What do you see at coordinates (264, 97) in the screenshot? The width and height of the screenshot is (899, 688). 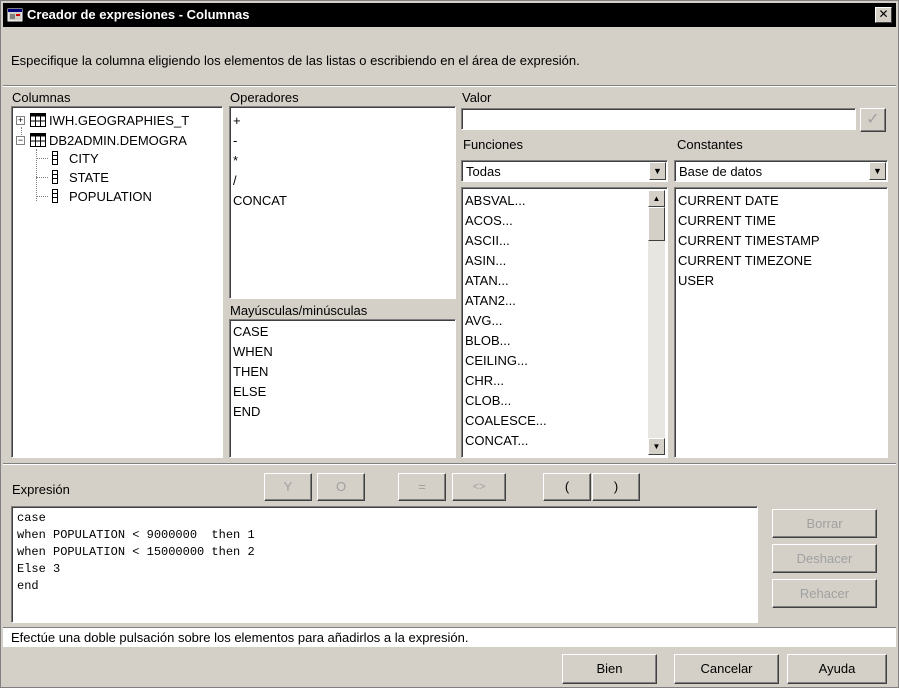 I see `operators-label: Operadores` at bounding box center [264, 97].